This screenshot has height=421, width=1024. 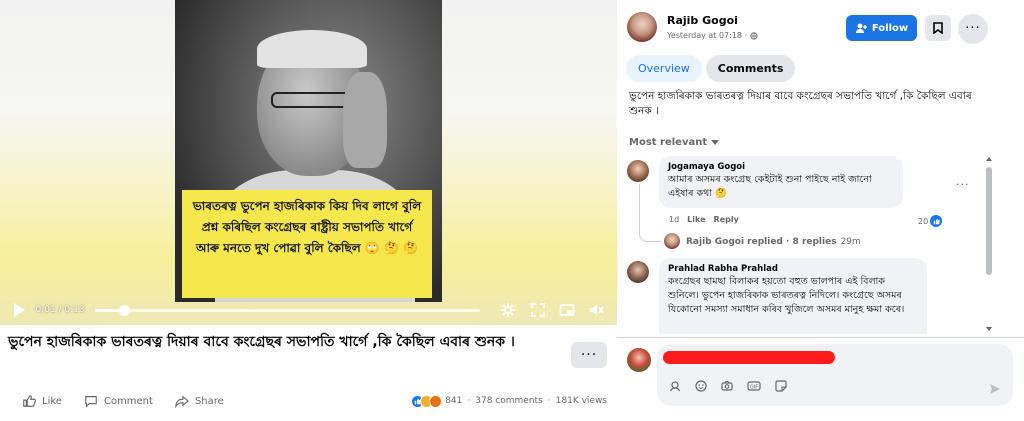 I want to click on follow-button: Follow, so click(x=881, y=28).